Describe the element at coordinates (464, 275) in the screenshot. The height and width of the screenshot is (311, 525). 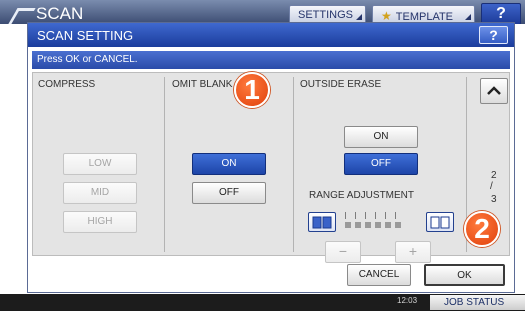
I see `ok-button: OK` at that location.